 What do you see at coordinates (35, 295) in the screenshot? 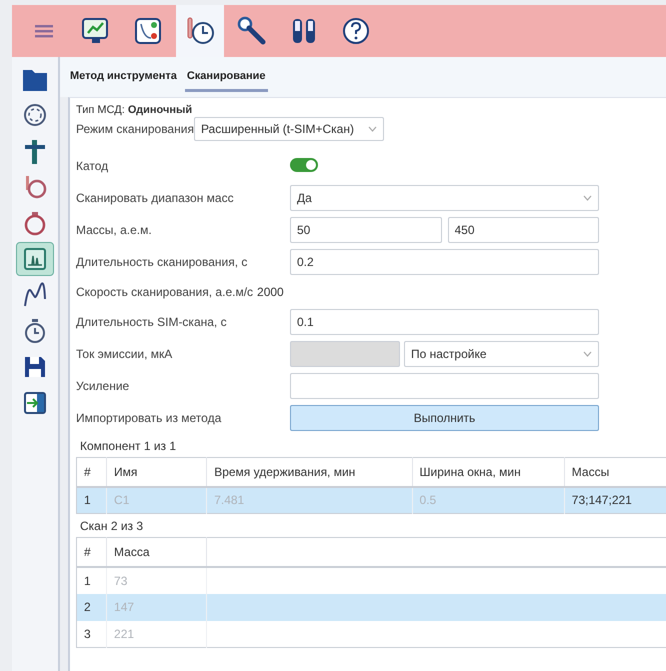
I see `wave-icon` at bounding box center [35, 295].